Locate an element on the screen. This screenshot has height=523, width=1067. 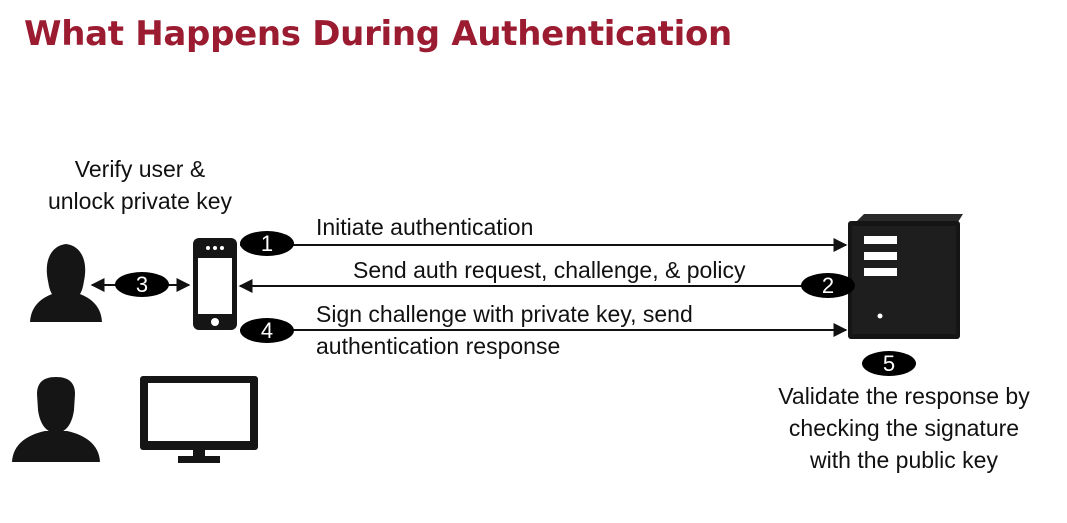
mobile-phone-icon is located at coordinates (215, 284).